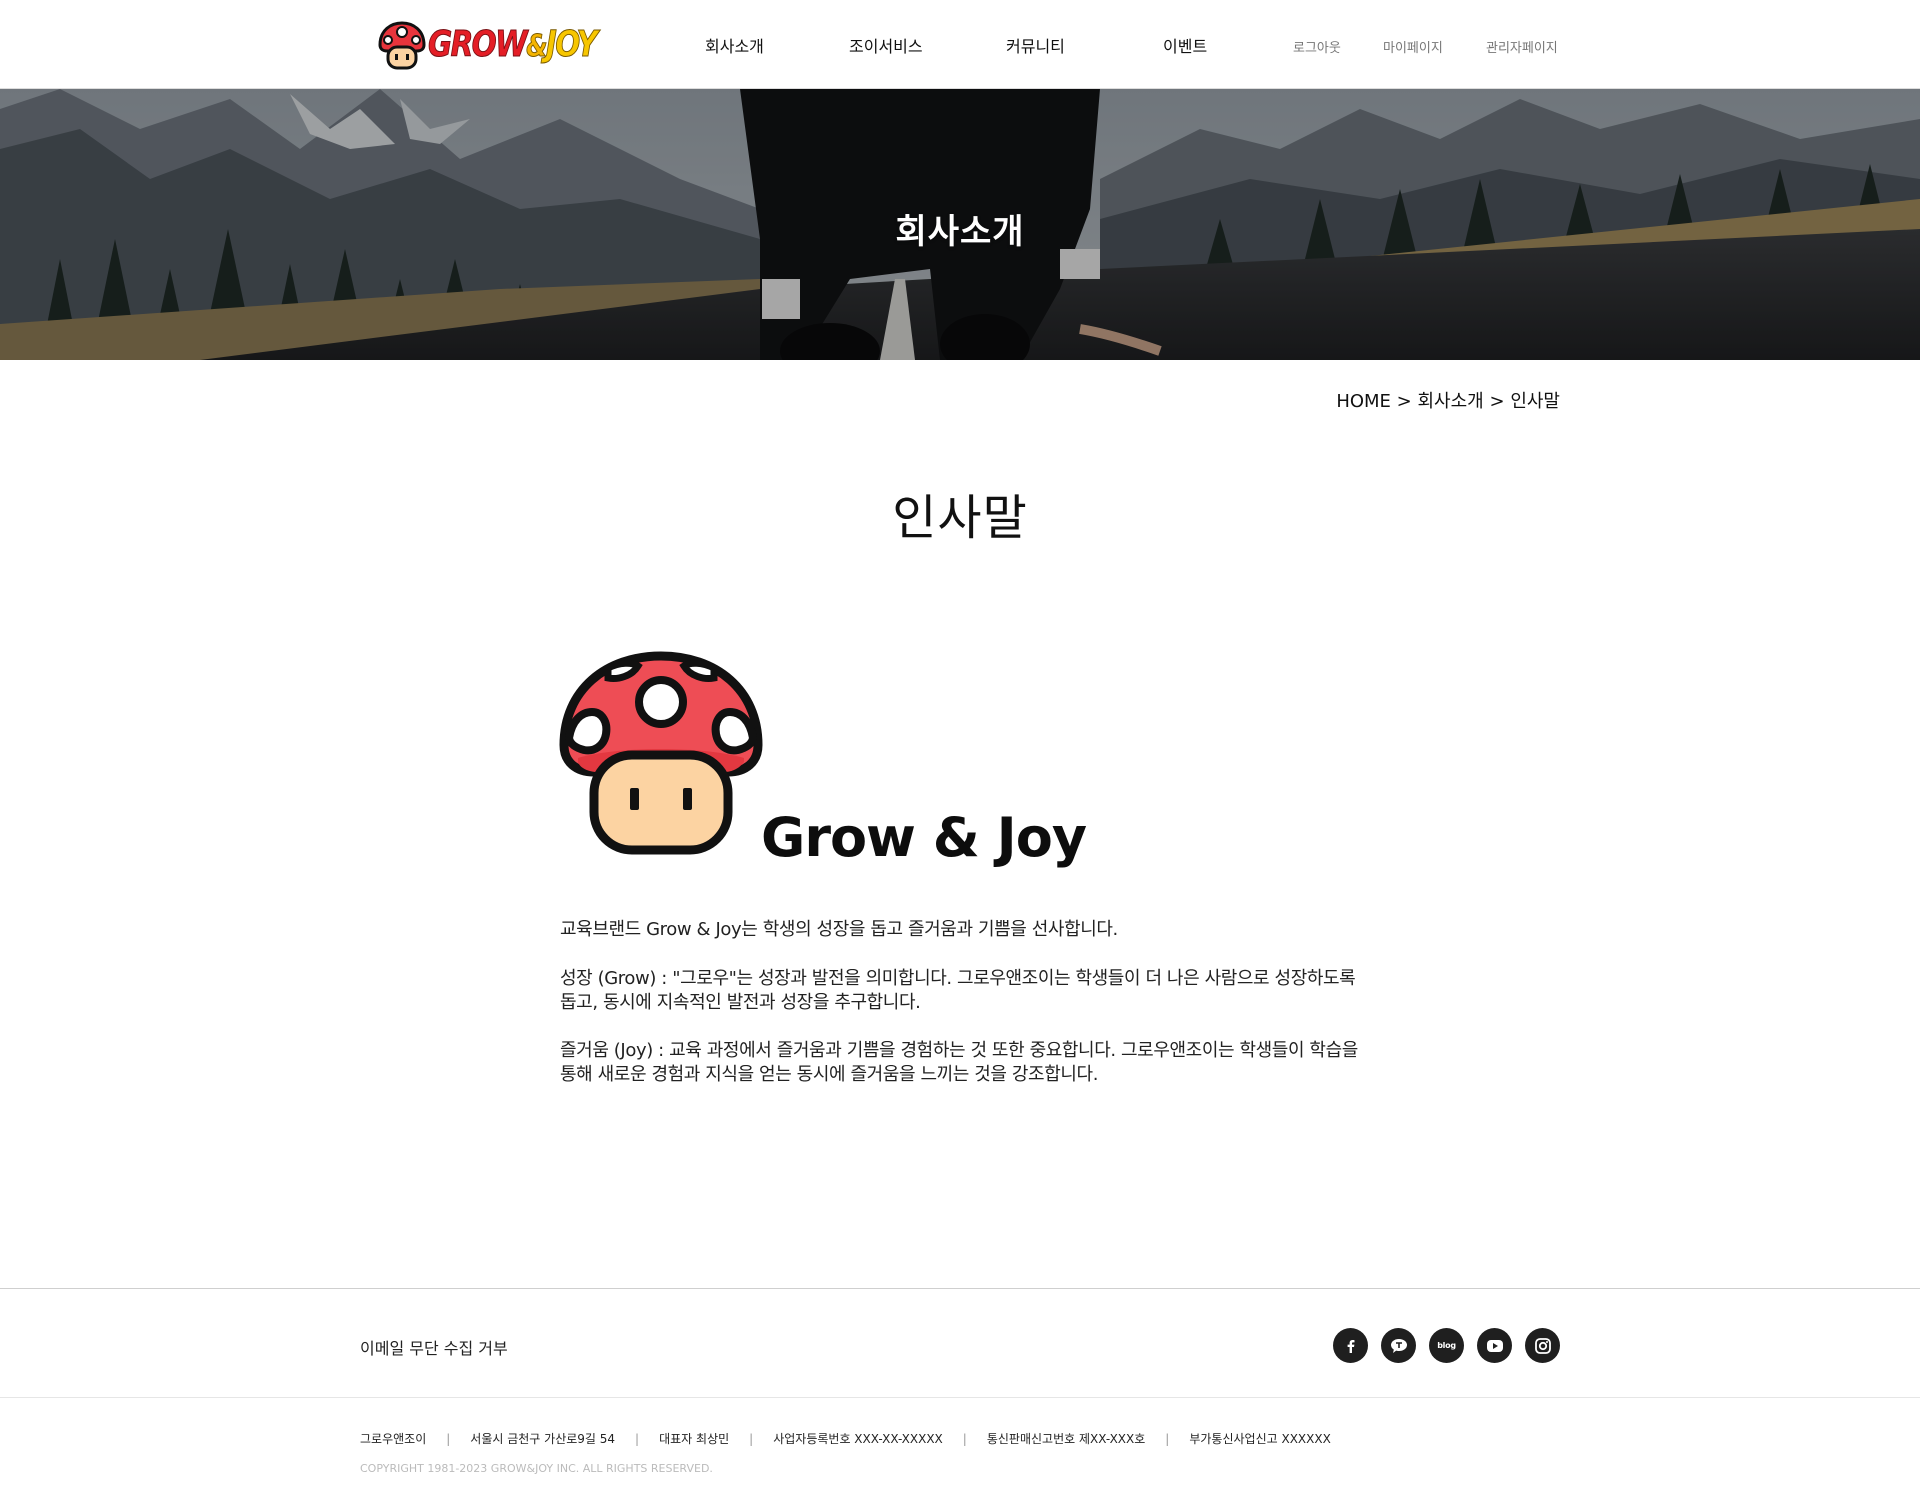 This screenshot has height=1509, width=1920. I want to click on youtube-icon, so click(1494, 1345).